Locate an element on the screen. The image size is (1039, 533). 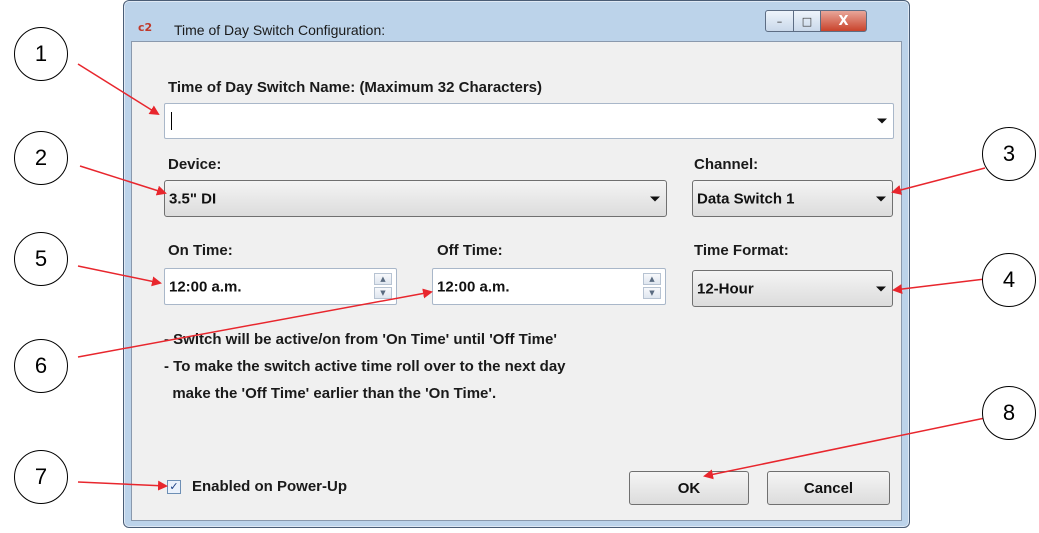
callout-4: 4 is located at coordinates (1009, 280).